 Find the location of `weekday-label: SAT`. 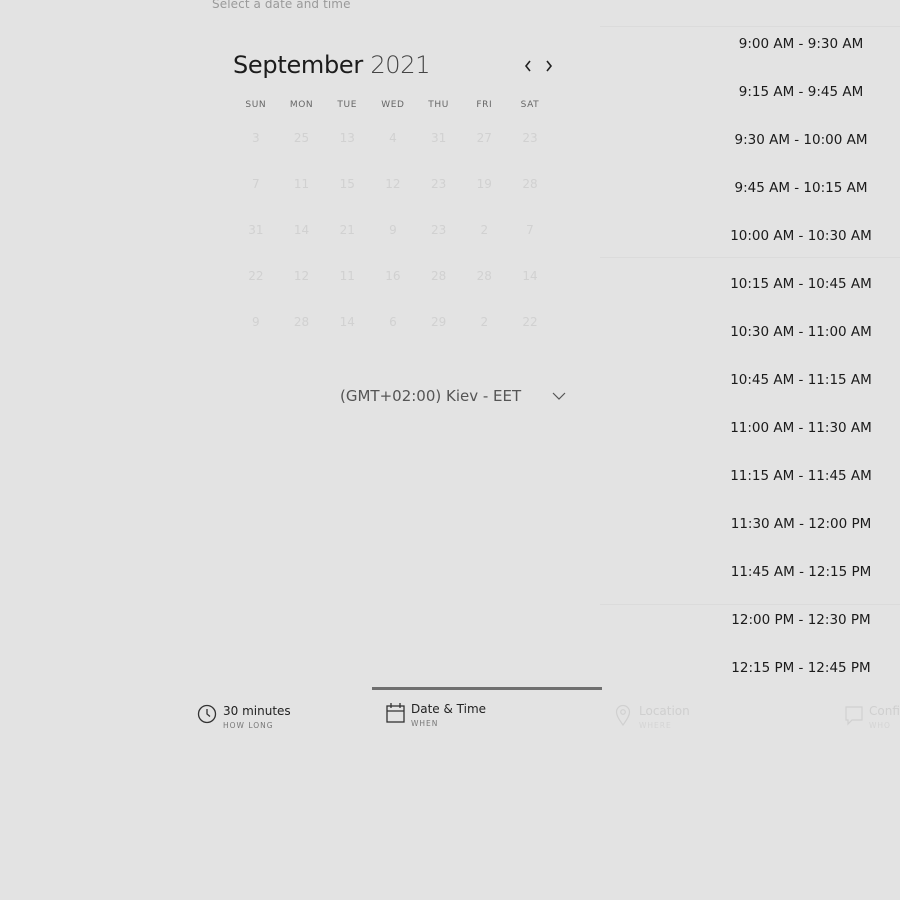

weekday-label: SAT is located at coordinates (530, 105).